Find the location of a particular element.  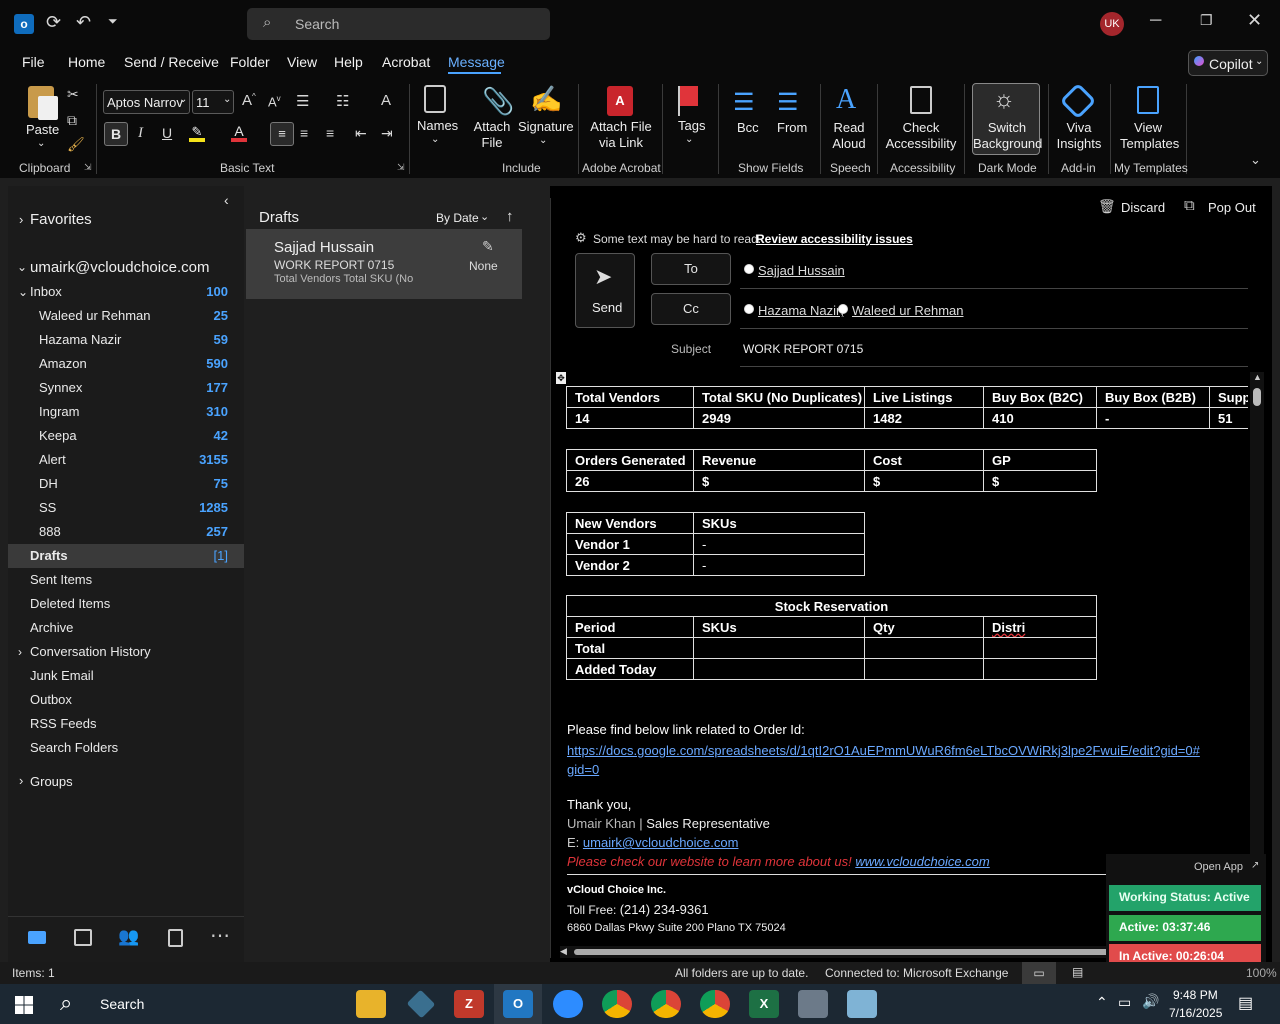

zoom-level: 100% is located at coordinates (1261, 973).